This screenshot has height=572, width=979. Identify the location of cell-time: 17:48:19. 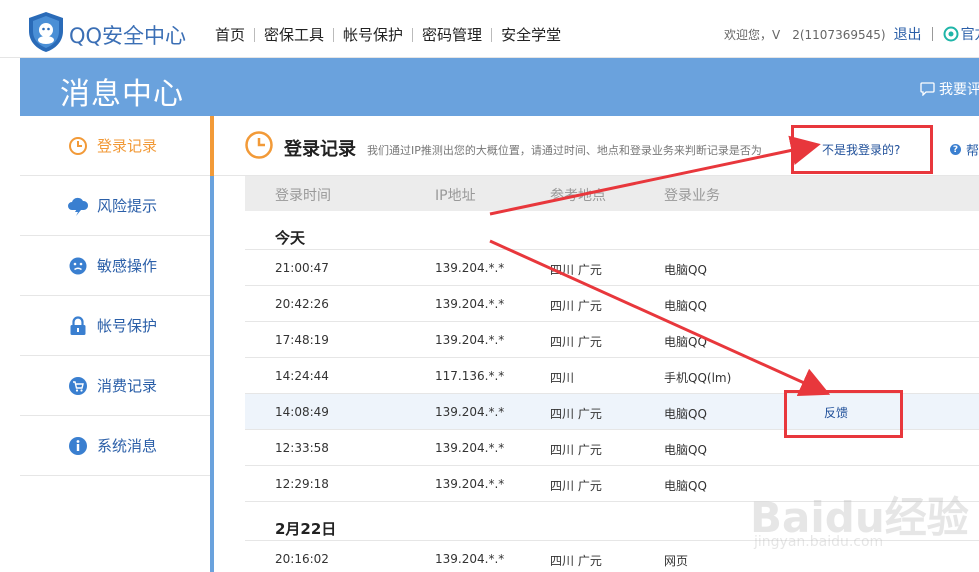
(302, 340).